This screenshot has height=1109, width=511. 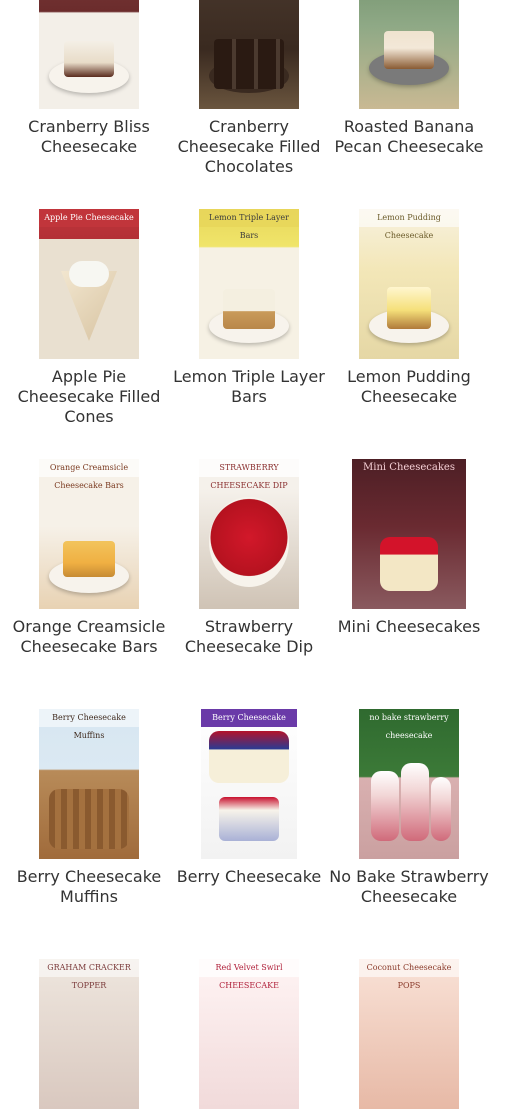 I want to click on recipe-image-overlay: Berry Cheesecake Muffins, so click(x=89, y=724).